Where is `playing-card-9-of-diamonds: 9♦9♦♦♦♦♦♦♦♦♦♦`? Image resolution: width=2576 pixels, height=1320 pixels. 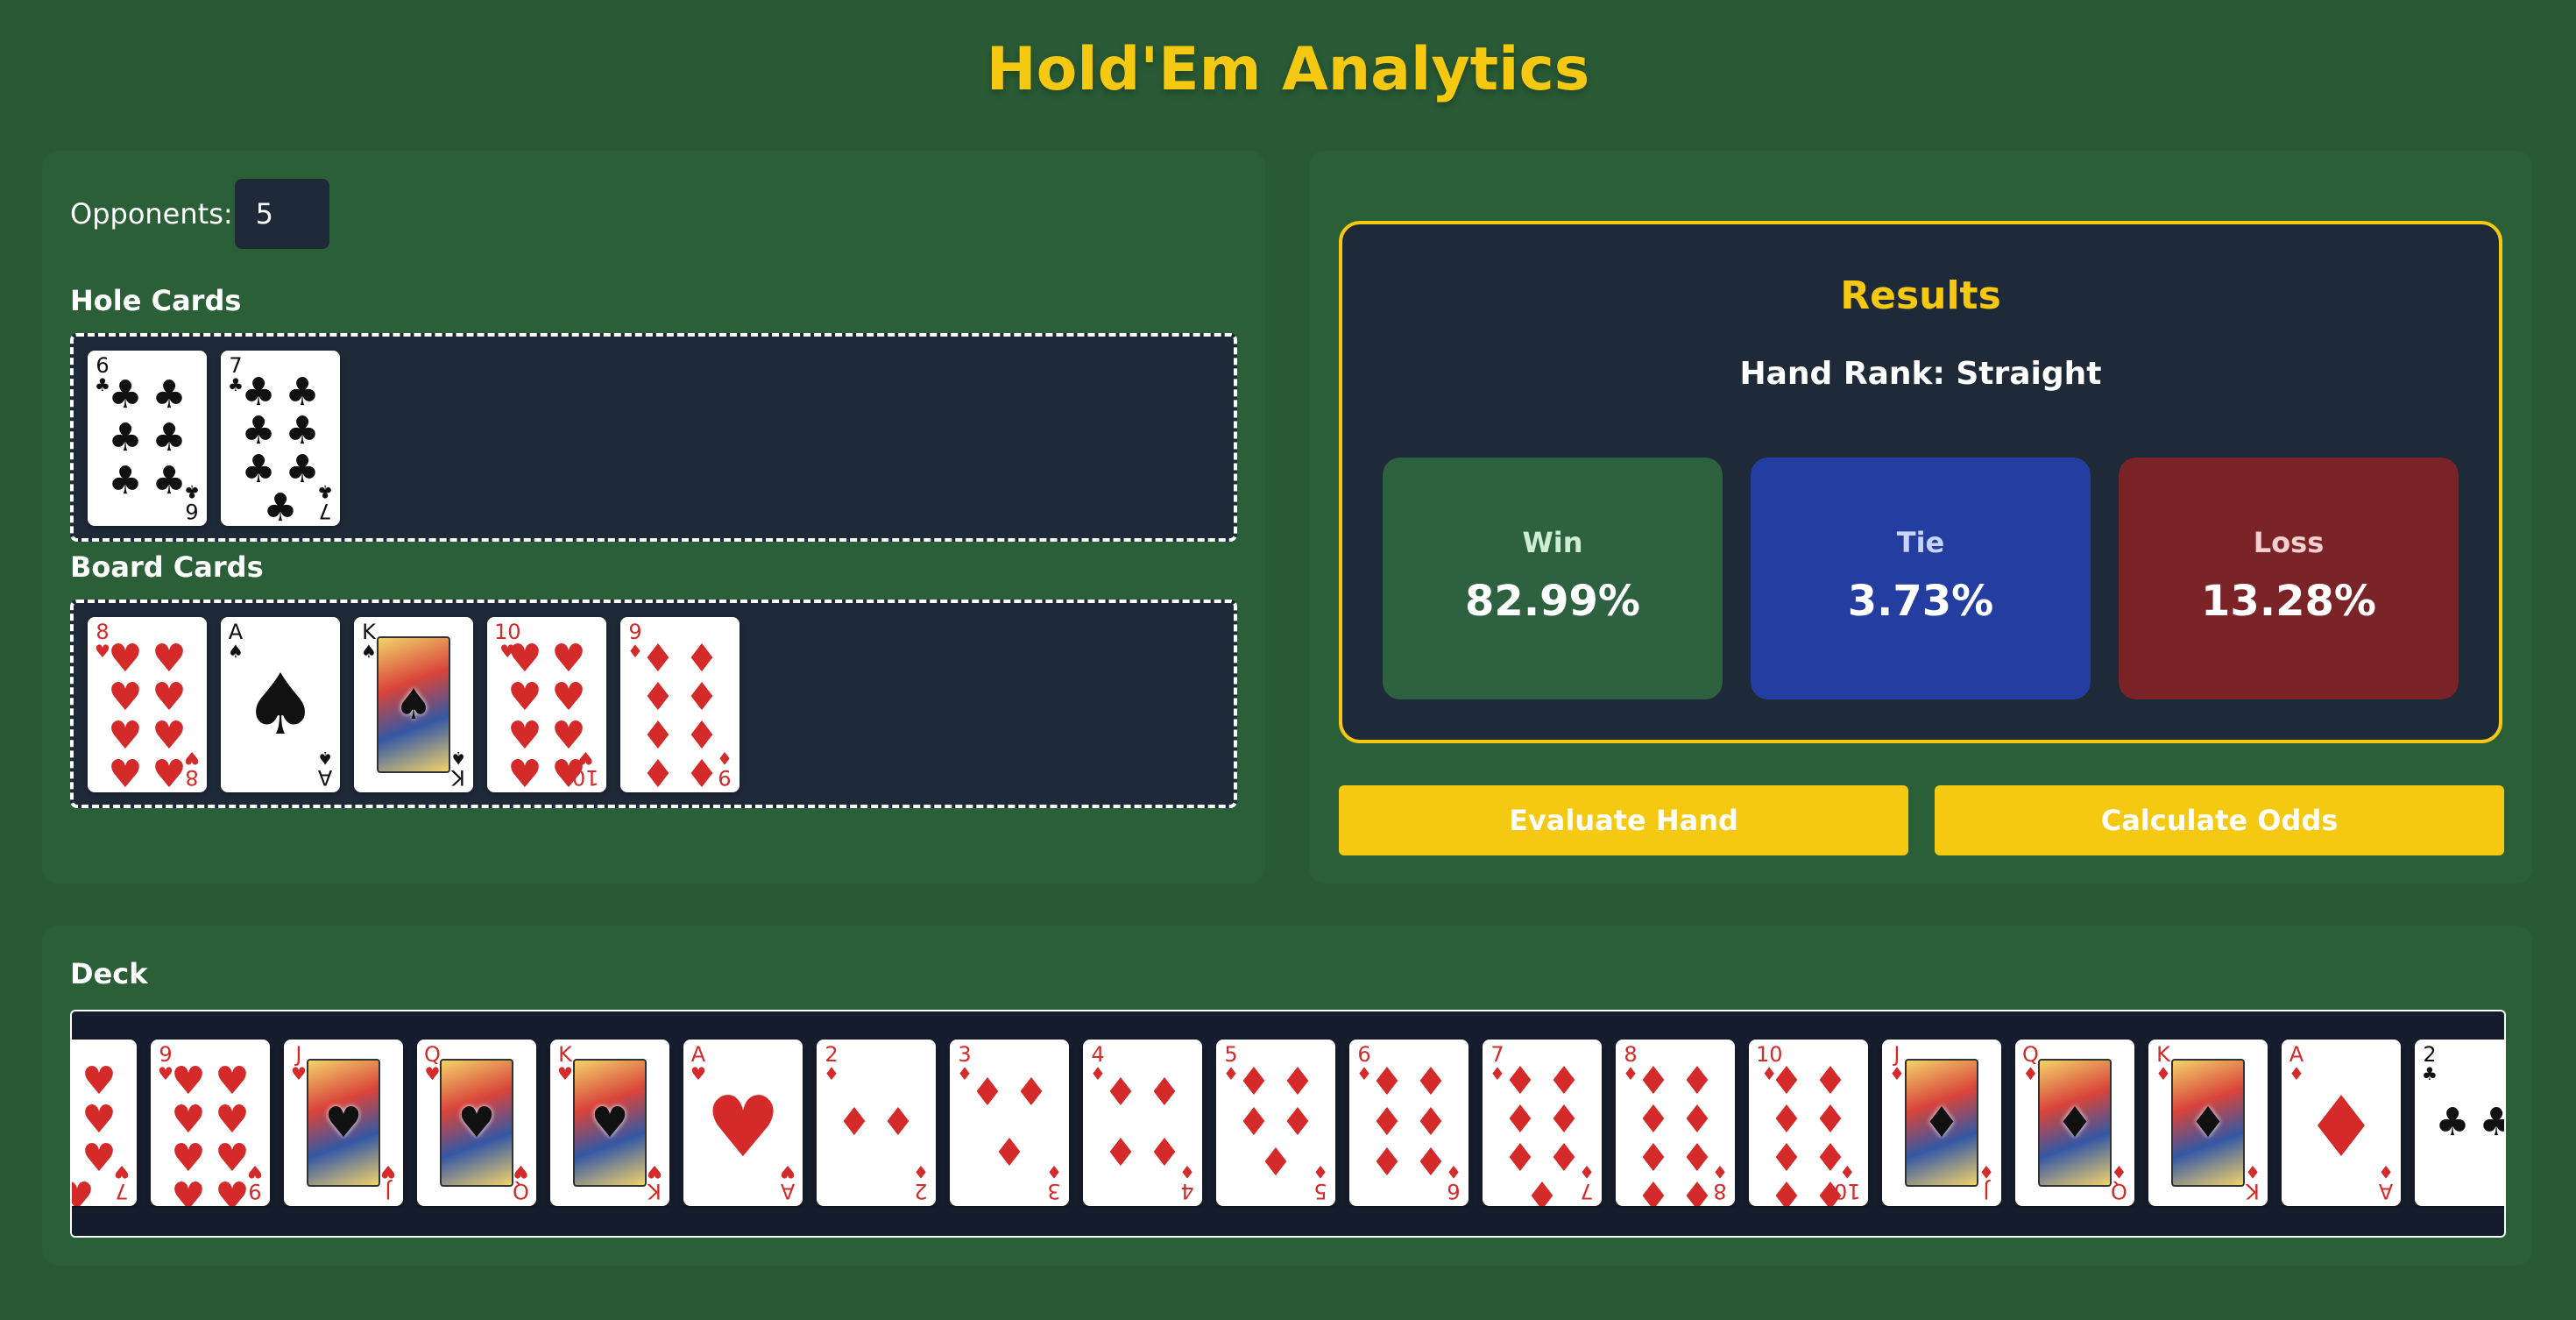
playing-card-9-of-diamonds: 9♦9♦♦♦♦♦♦♦♦♦♦ is located at coordinates (680, 704).